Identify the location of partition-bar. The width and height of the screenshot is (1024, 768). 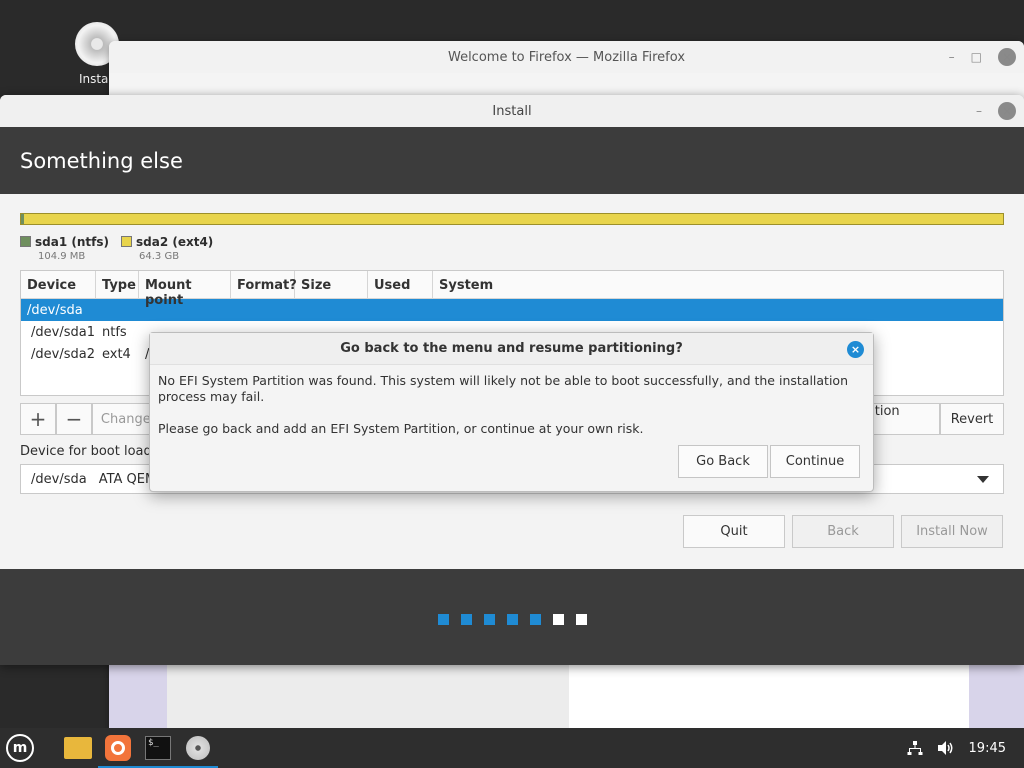
(512, 219).